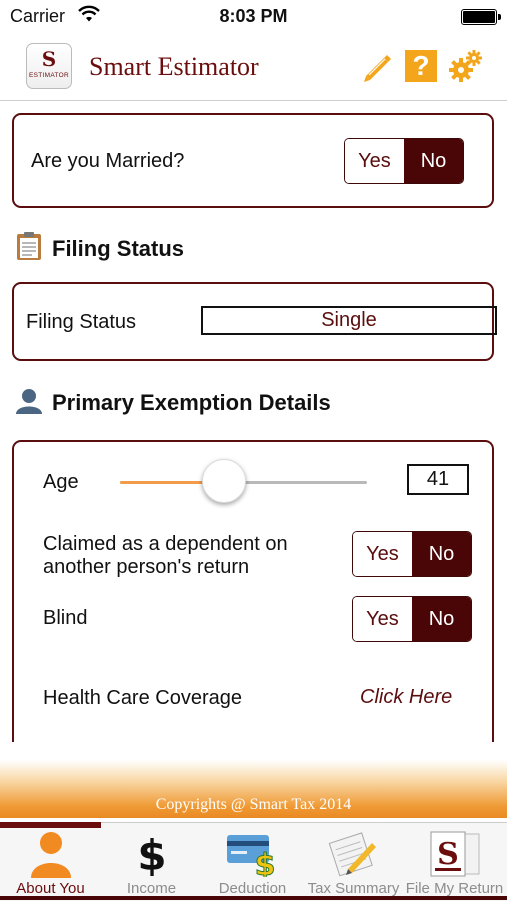  Describe the element at coordinates (441, 619) in the screenshot. I see `blind-no-button: No` at that location.